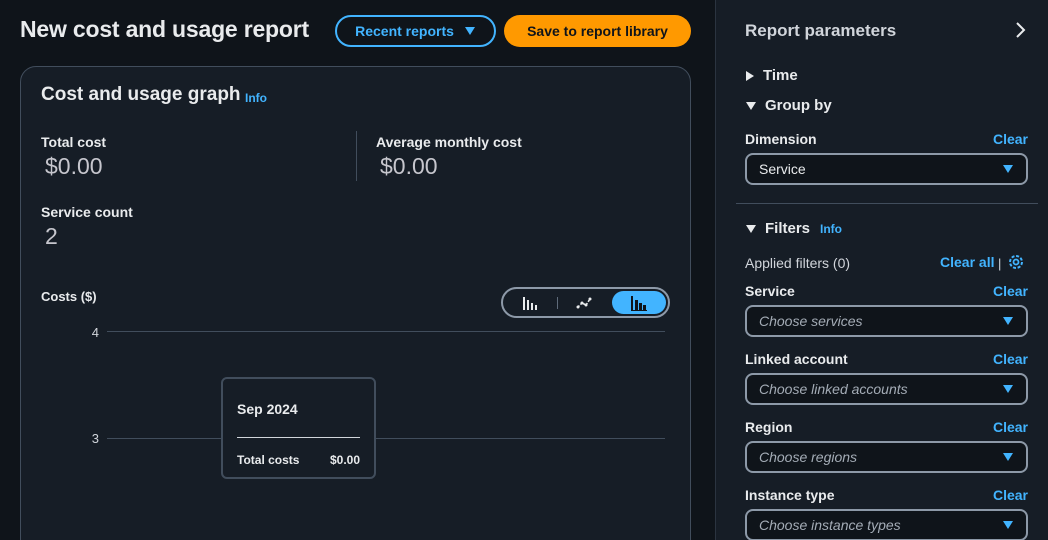  What do you see at coordinates (1021, 30) in the screenshot?
I see `chevron-right-icon` at bounding box center [1021, 30].